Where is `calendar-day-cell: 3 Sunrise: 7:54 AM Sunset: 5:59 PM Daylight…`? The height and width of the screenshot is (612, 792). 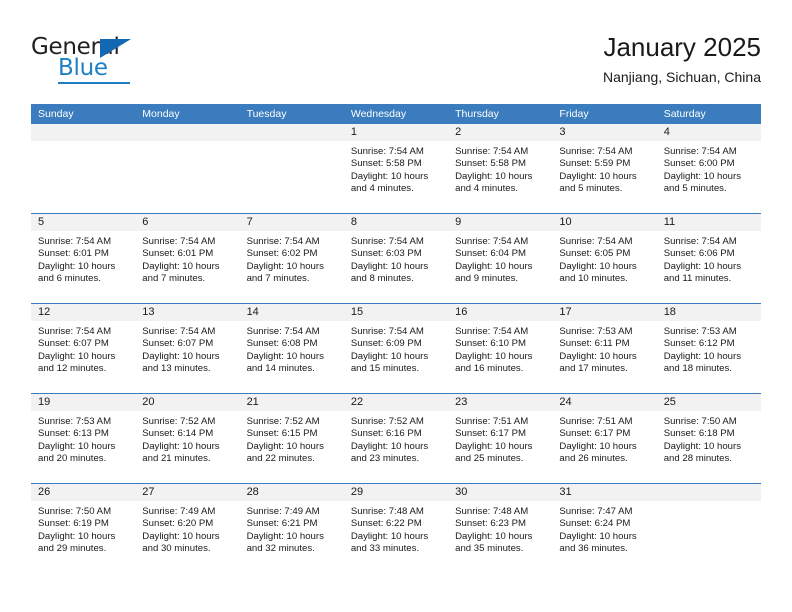
calendar-day-cell: 3 Sunrise: 7:54 AM Sunset: 5:59 PM Daylight… is located at coordinates (604, 168).